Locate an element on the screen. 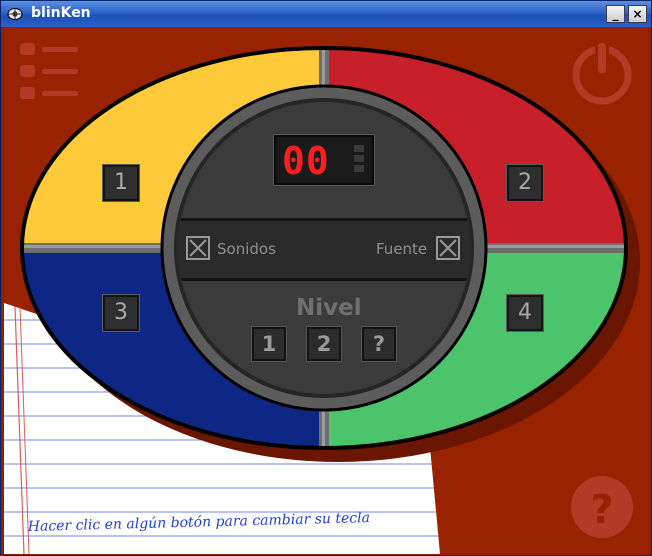 This screenshot has width=652, height=556. blue-key-button: 3 is located at coordinates (121, 313).